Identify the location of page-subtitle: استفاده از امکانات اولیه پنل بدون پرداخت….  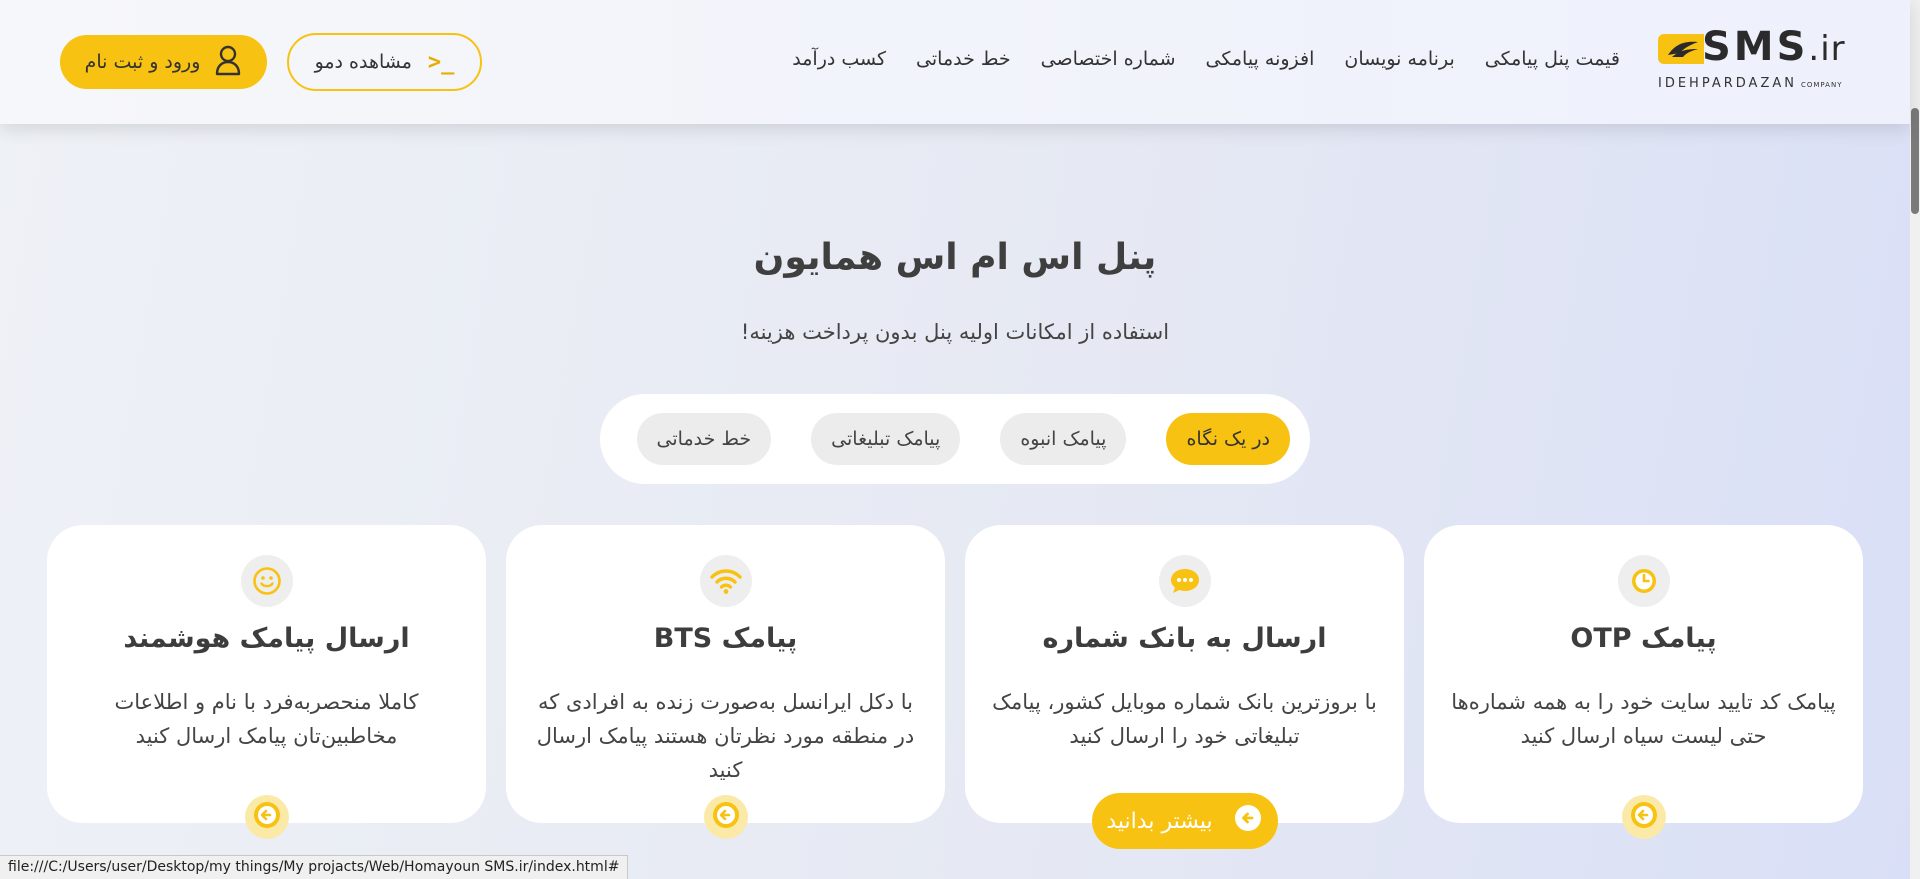
(955, 332).